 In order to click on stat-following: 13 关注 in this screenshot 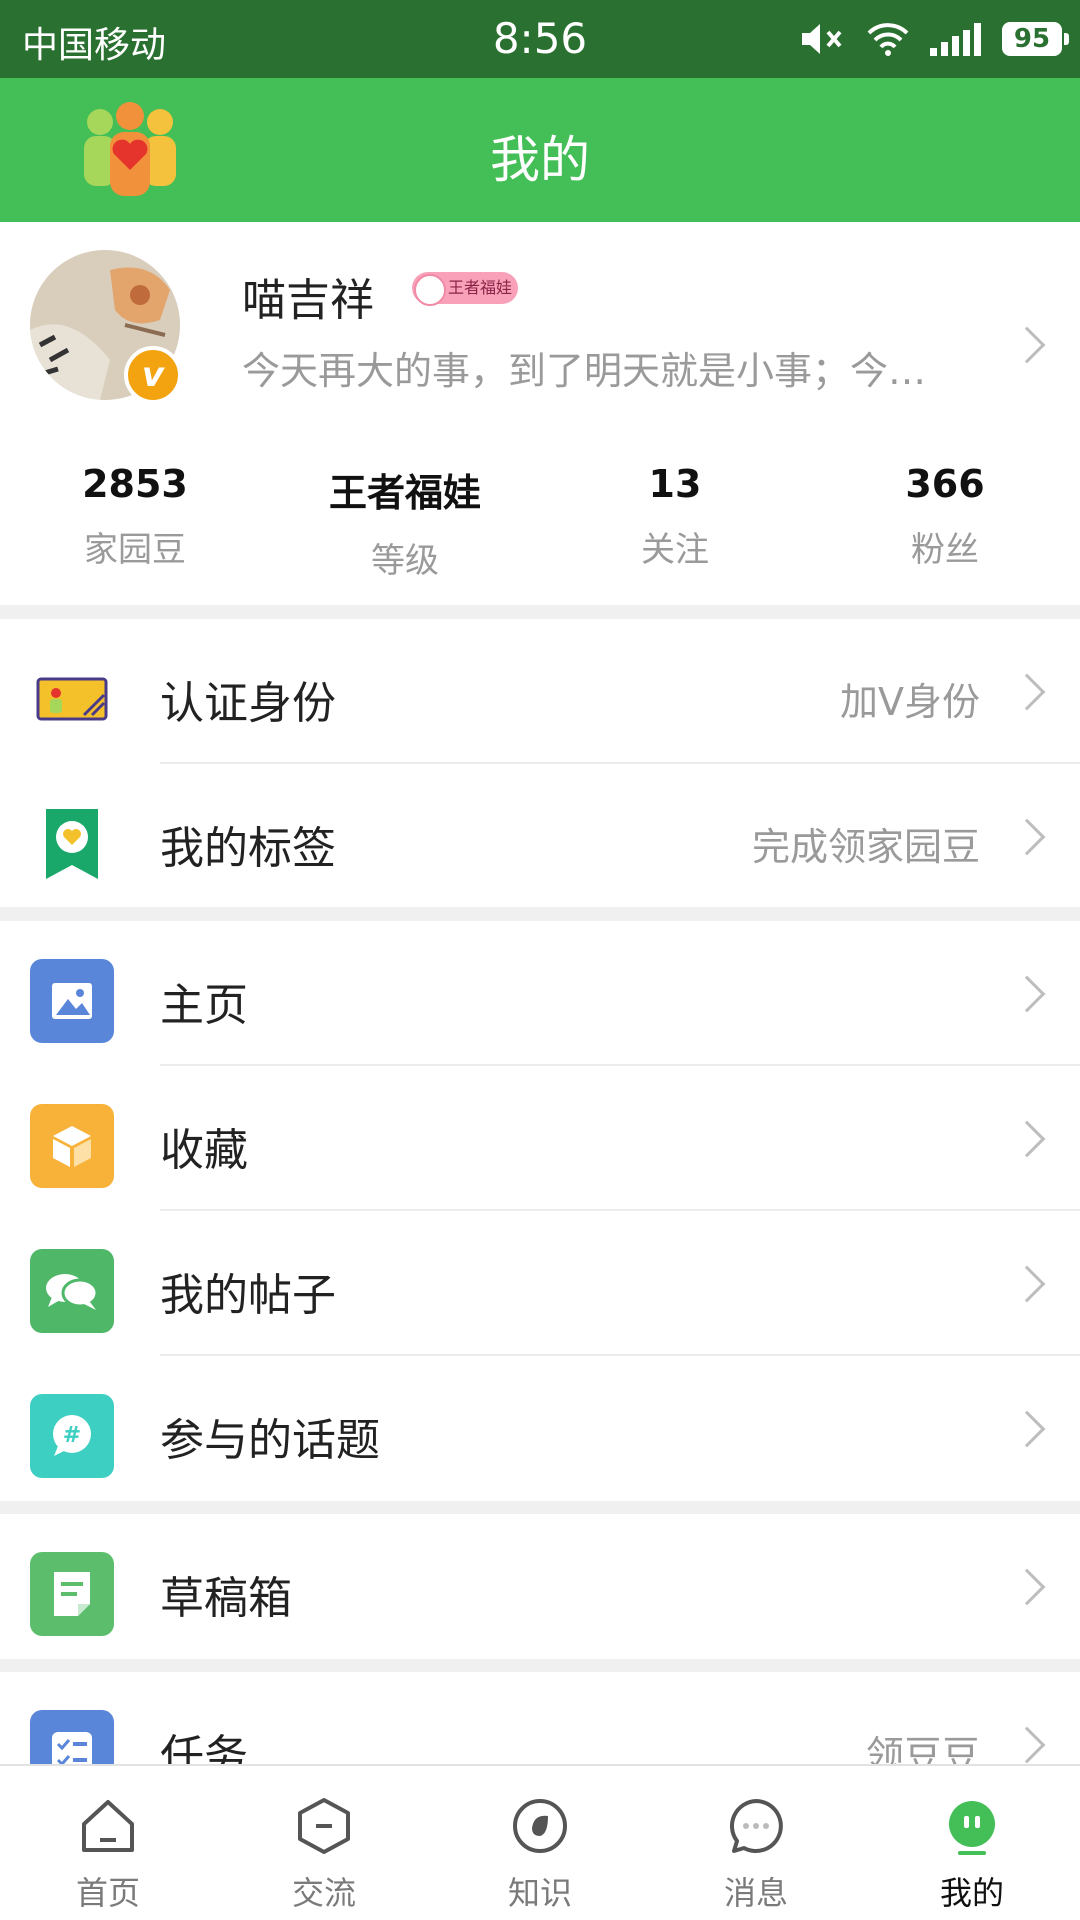, I will do `click(675, 522)`.